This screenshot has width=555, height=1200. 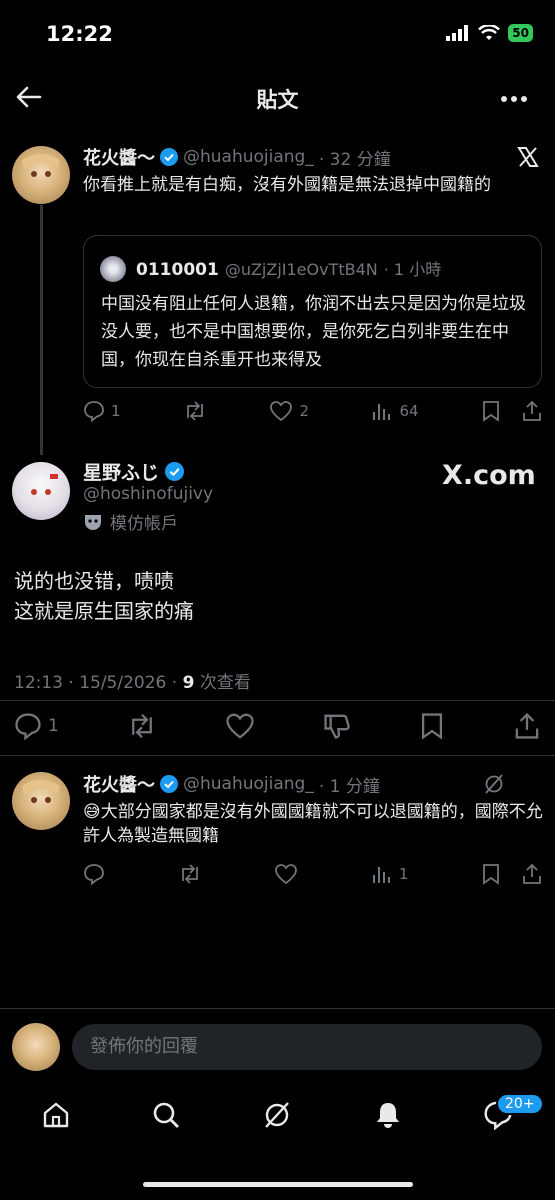 What do you see at coordinates (278, 1184) in the screenshot?
I see `home-indicator` at bounding box center [278, 1184].